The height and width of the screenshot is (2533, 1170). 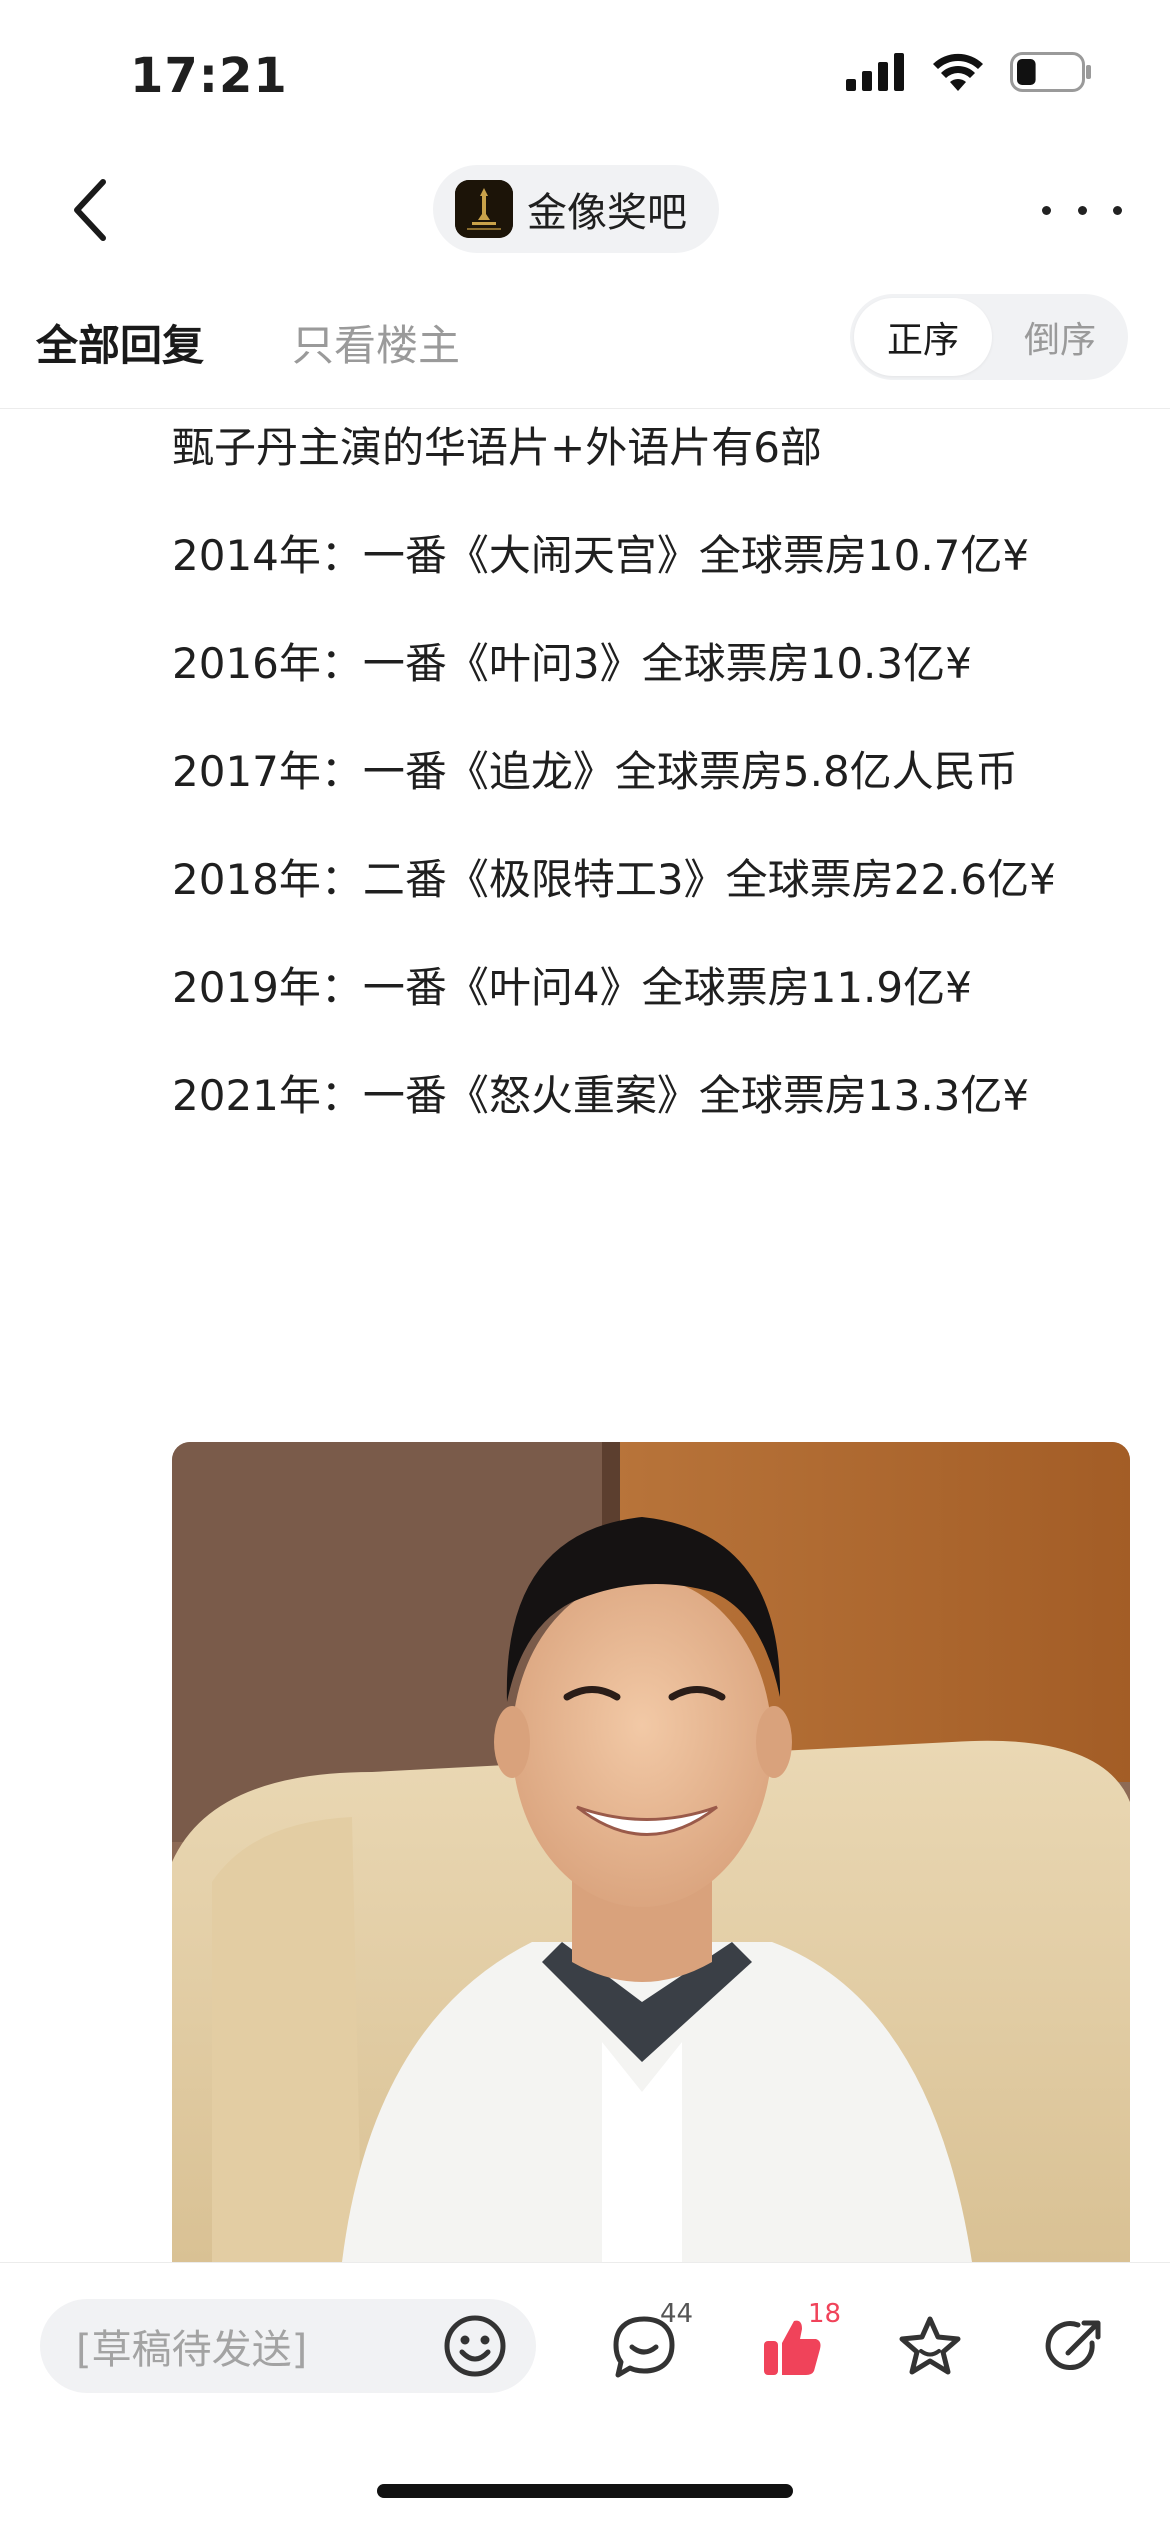 I want to click on post-line: 2018年：二番《极限特工3》全球票房22.6亿¥, so click(x=614, y=879).